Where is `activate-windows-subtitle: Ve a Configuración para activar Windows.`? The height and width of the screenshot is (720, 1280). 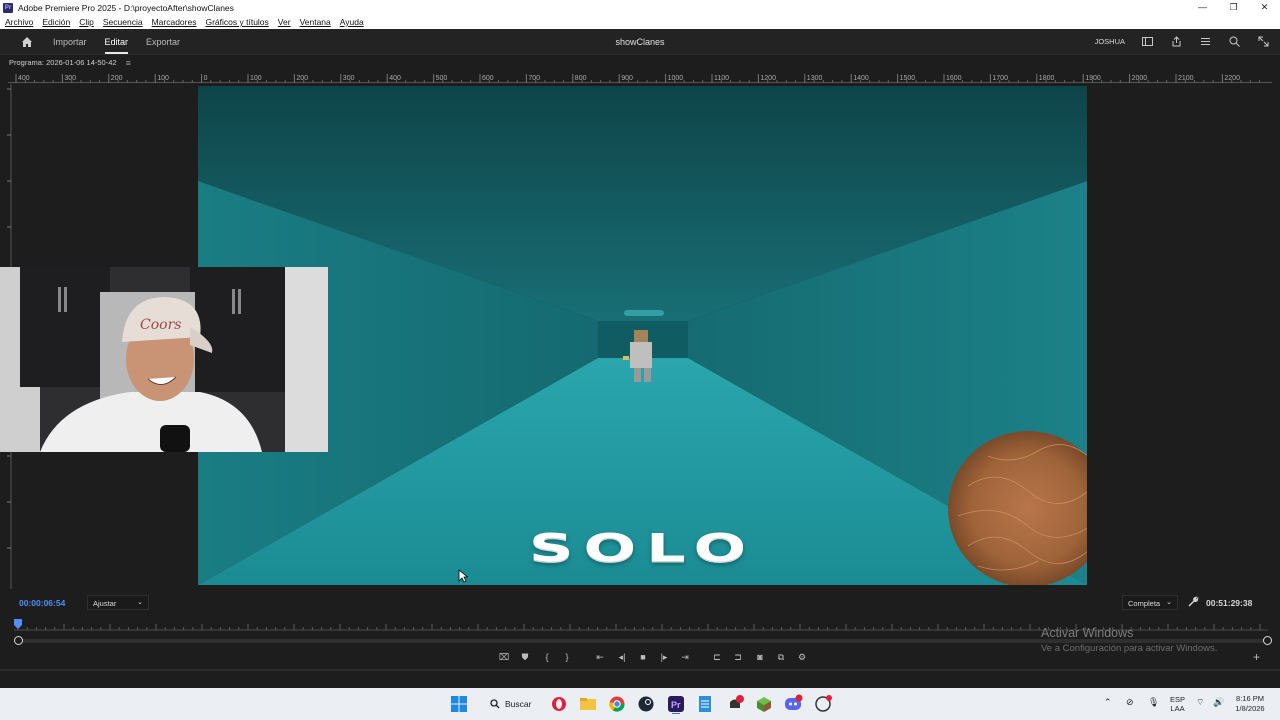
activate-windows-subtitle: Ve a Configuración para activar Windows. is located at coordinates (1129, 648).